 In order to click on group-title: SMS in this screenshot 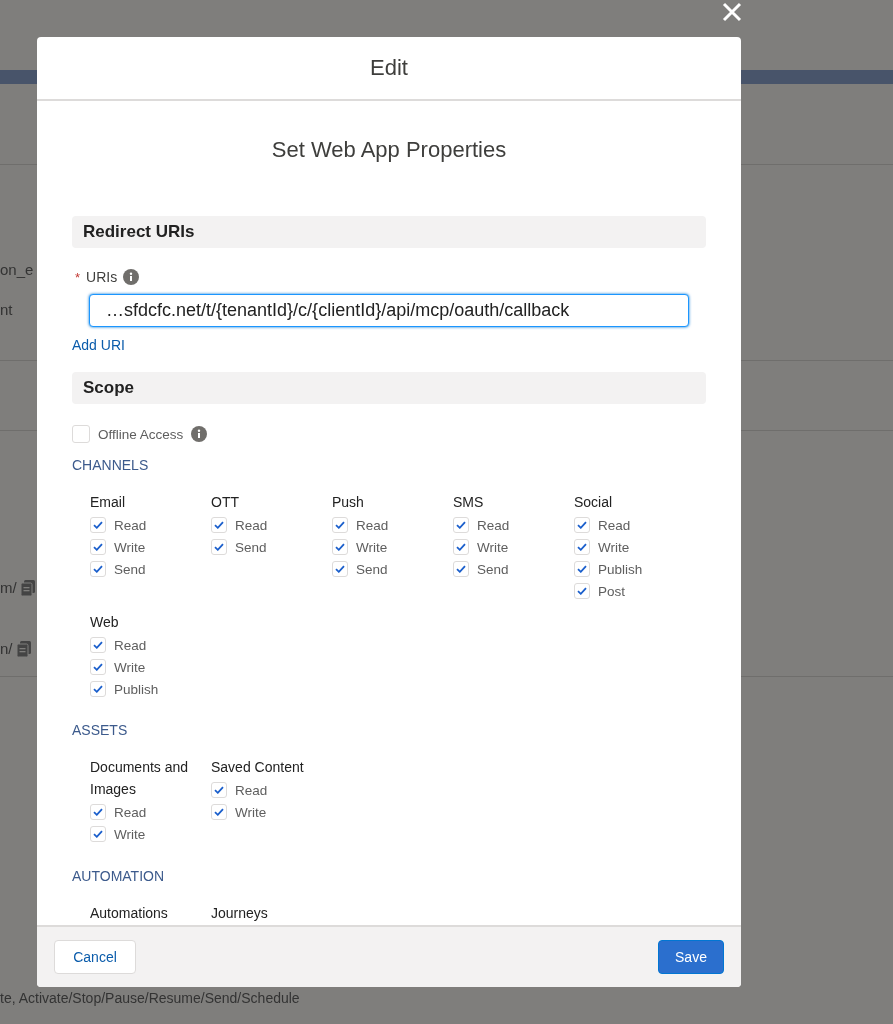, I will do `click(469, 502)`.